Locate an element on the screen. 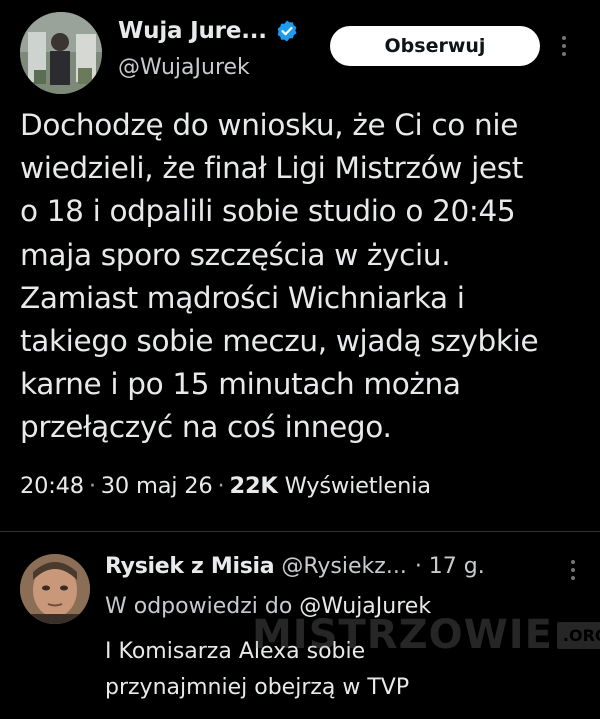 This screenshot has width=600, height=719. reply-more-options-icon is located at coordinates (573, 572).